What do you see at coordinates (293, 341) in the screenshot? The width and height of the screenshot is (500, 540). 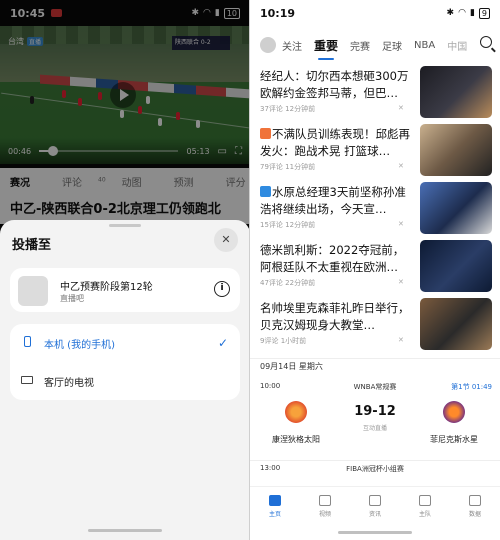 I see `news-time: 1小时前` at bounding box center [293, 341].